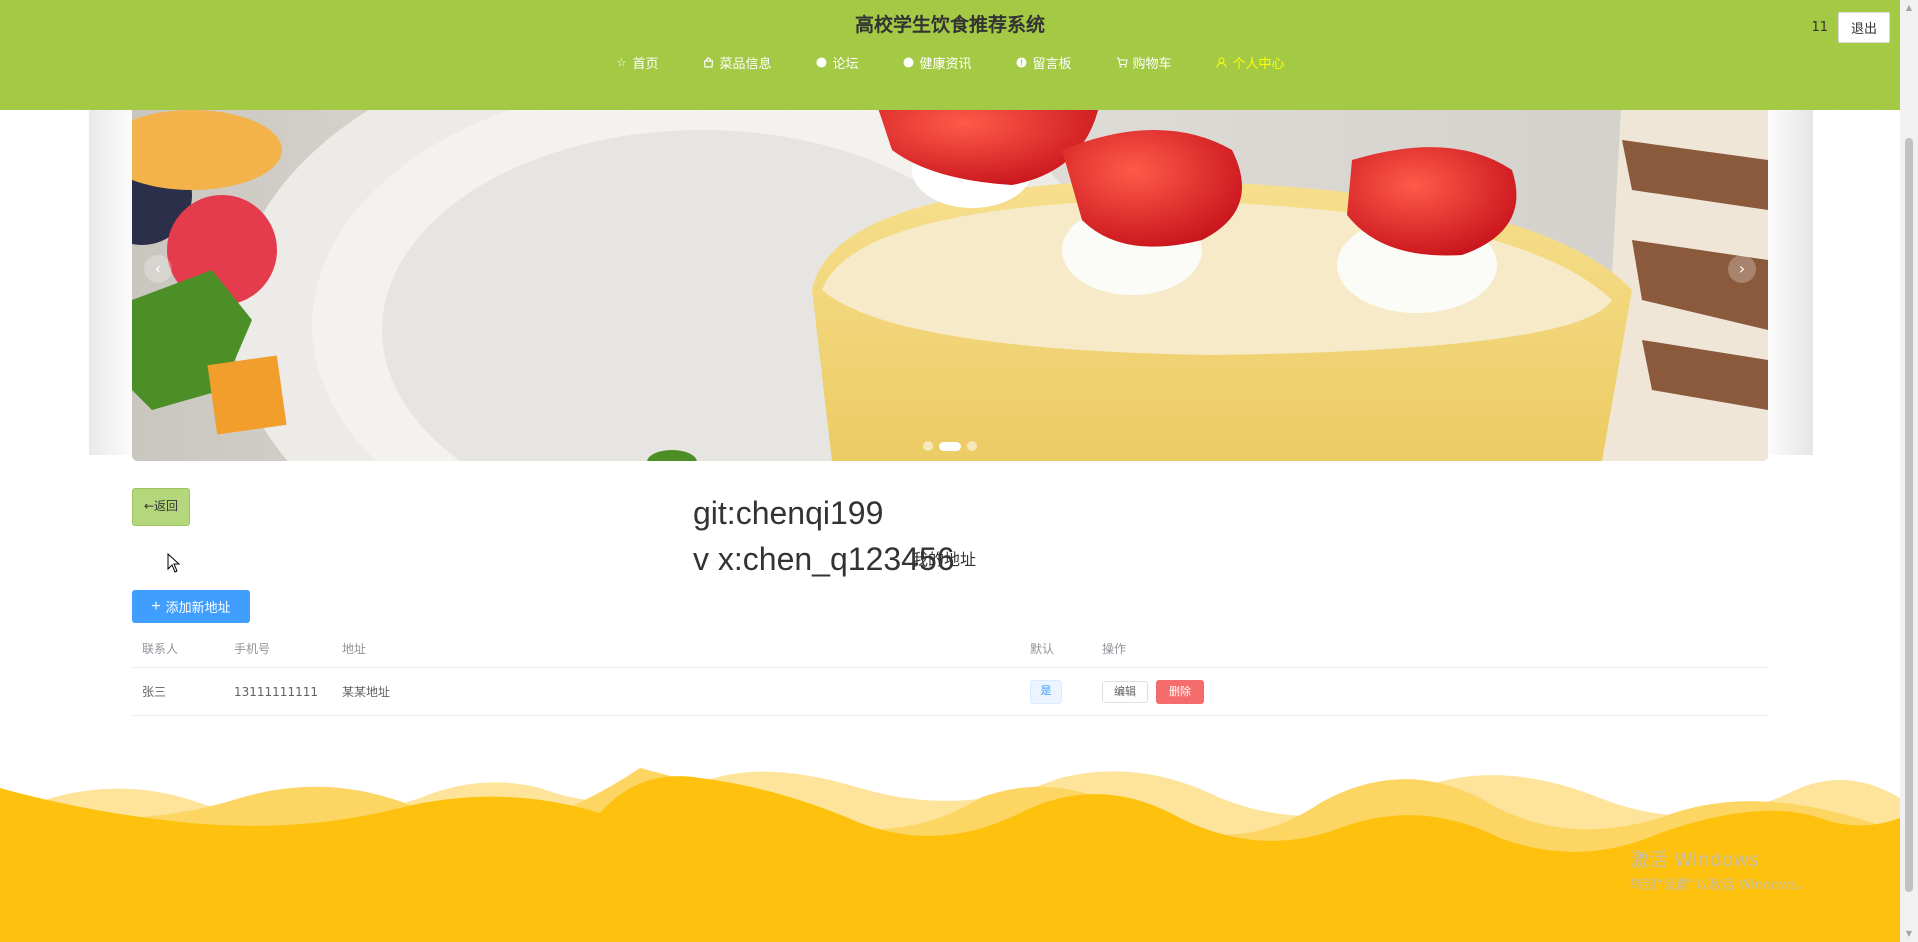 Image resolution: width=1918 pixels, height=942 pixels. Describe the element at coordinates (160, 648) in the screenshot. I see `column-header-contact: 联系人` at that location.